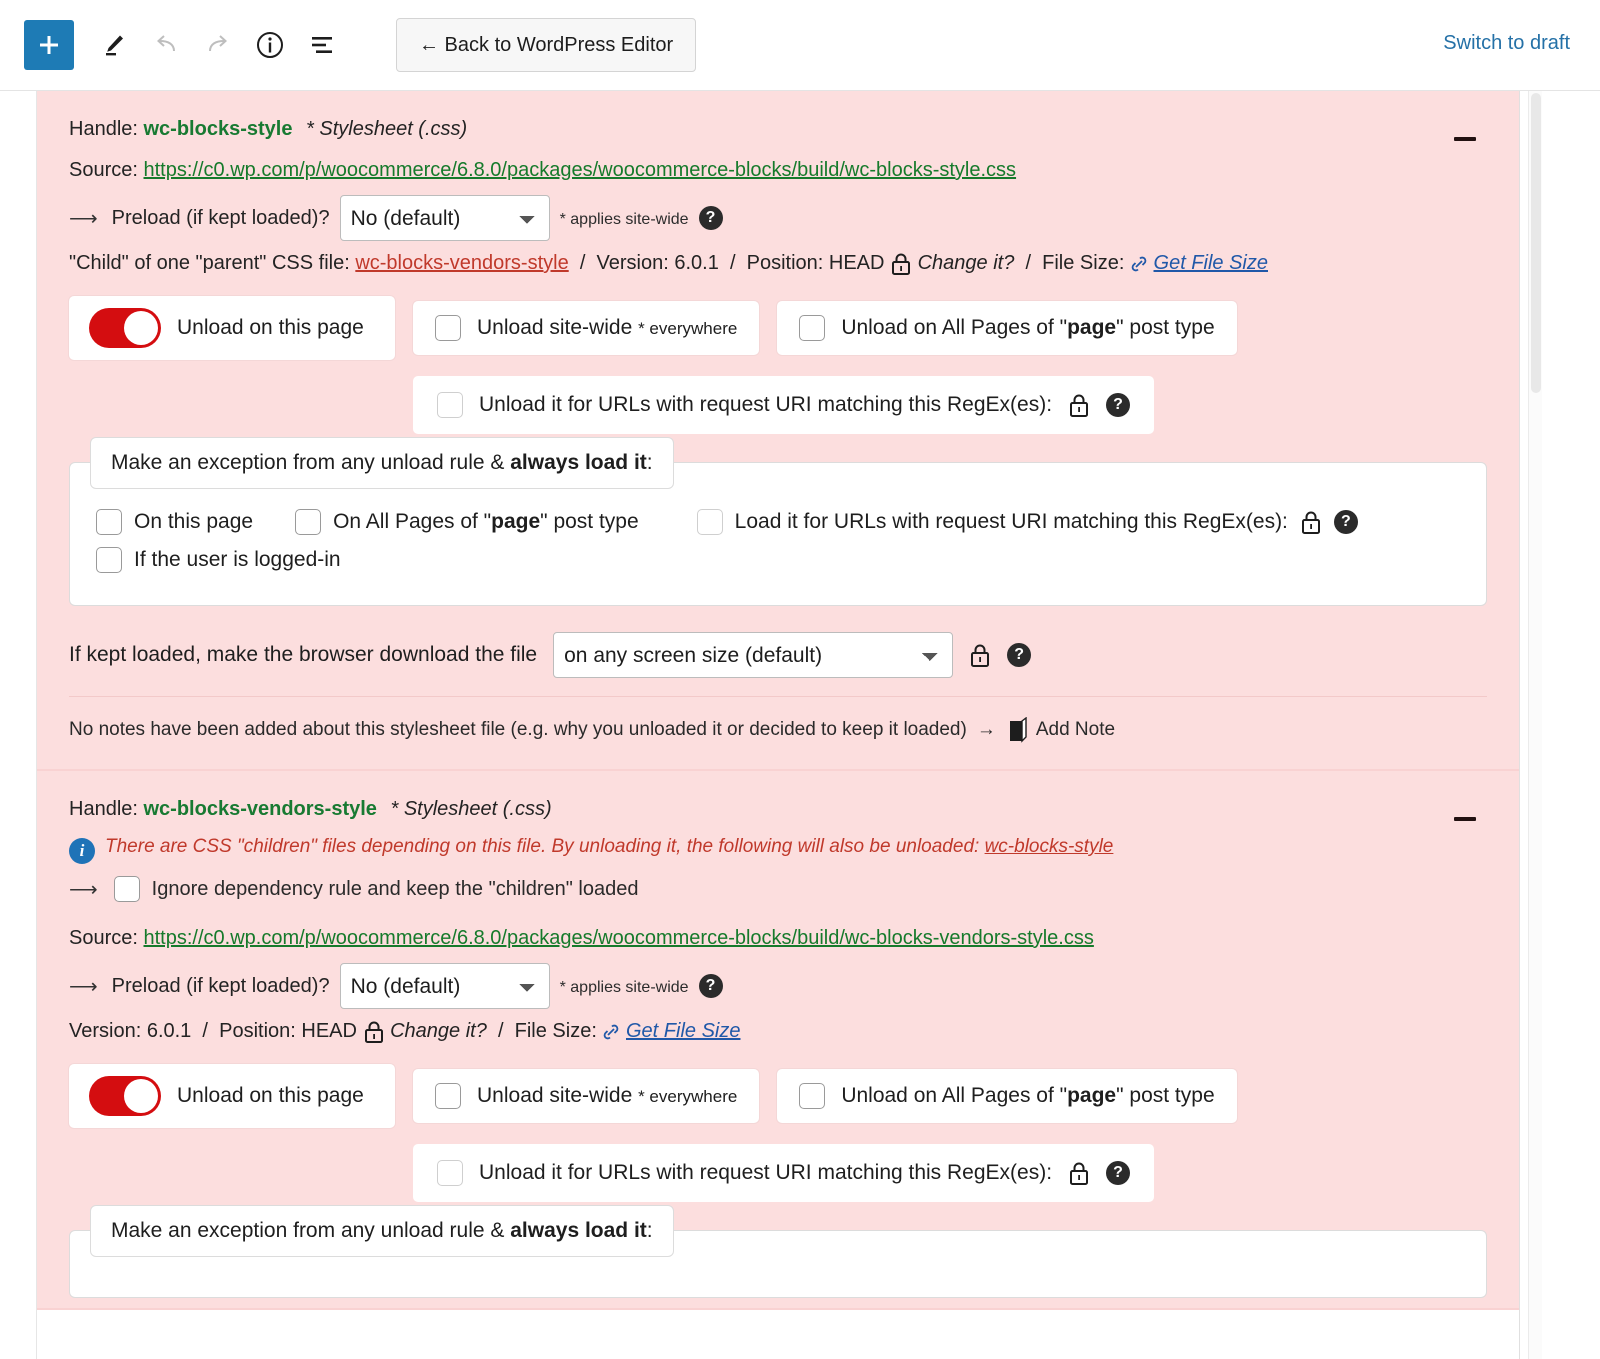  I want to click on source-label: Source:, so click(103, 938).